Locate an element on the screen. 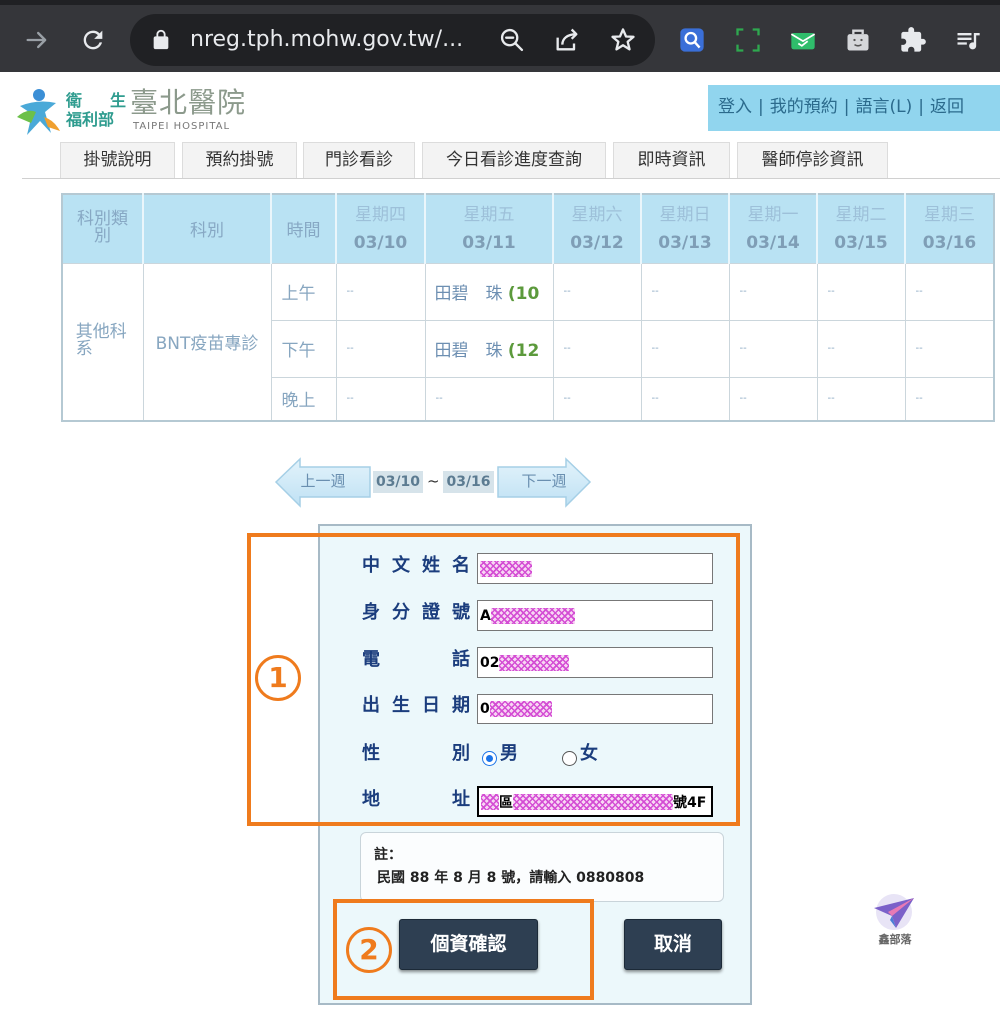 The height and width of the screenshot is (1024, 1000). address-label: 地 址 is located at coordinates (416, 799).